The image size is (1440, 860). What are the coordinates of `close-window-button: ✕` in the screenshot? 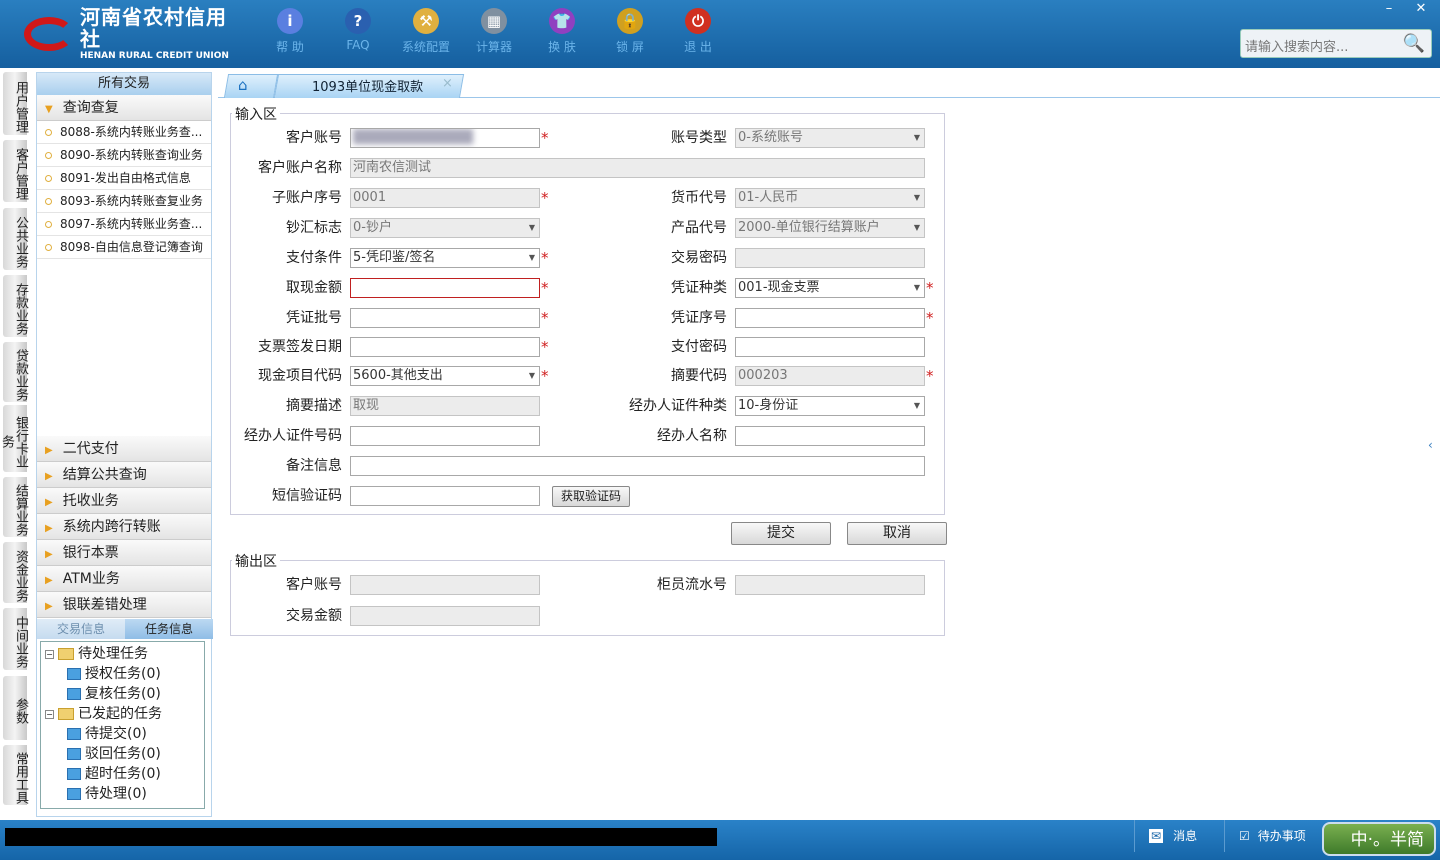 It's located at (1421, 9).